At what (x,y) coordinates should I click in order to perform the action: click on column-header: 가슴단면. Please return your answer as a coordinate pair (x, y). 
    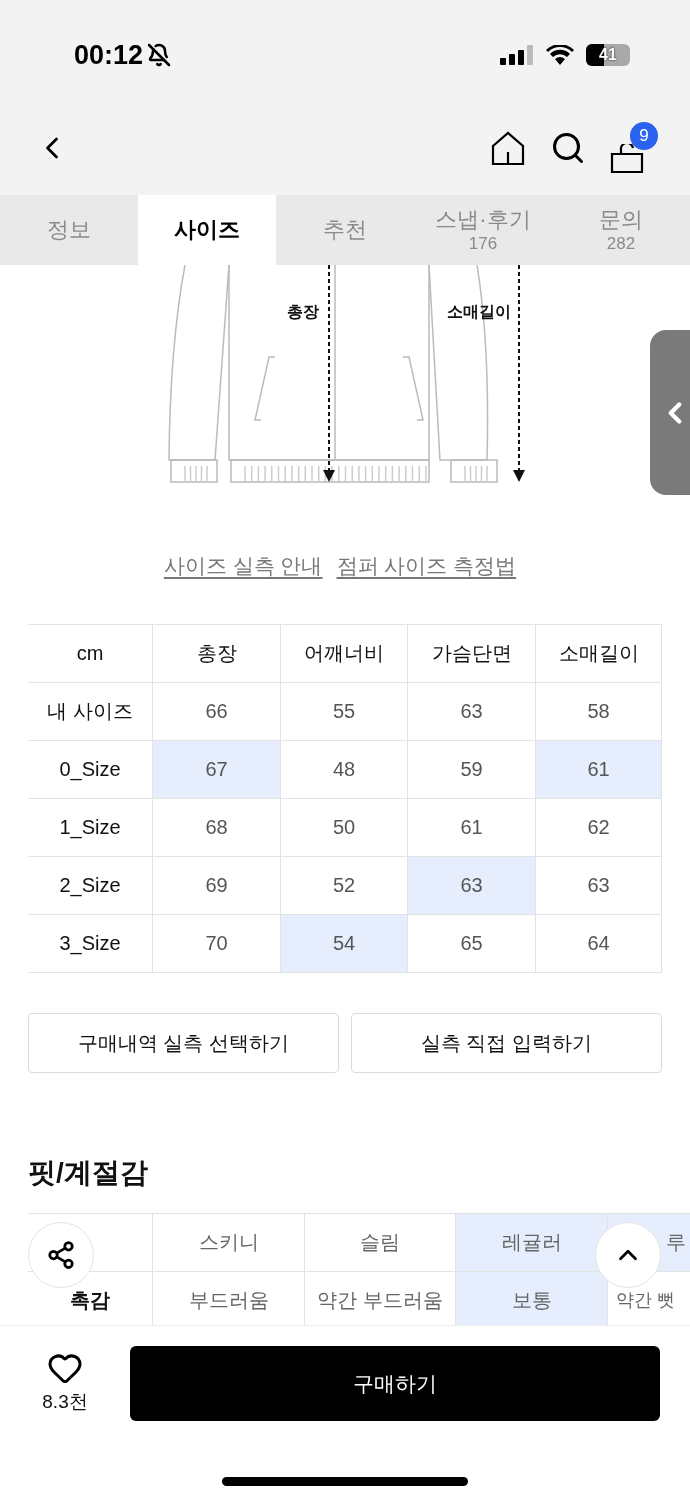
    Looking at the image, I should click on (471, 653).